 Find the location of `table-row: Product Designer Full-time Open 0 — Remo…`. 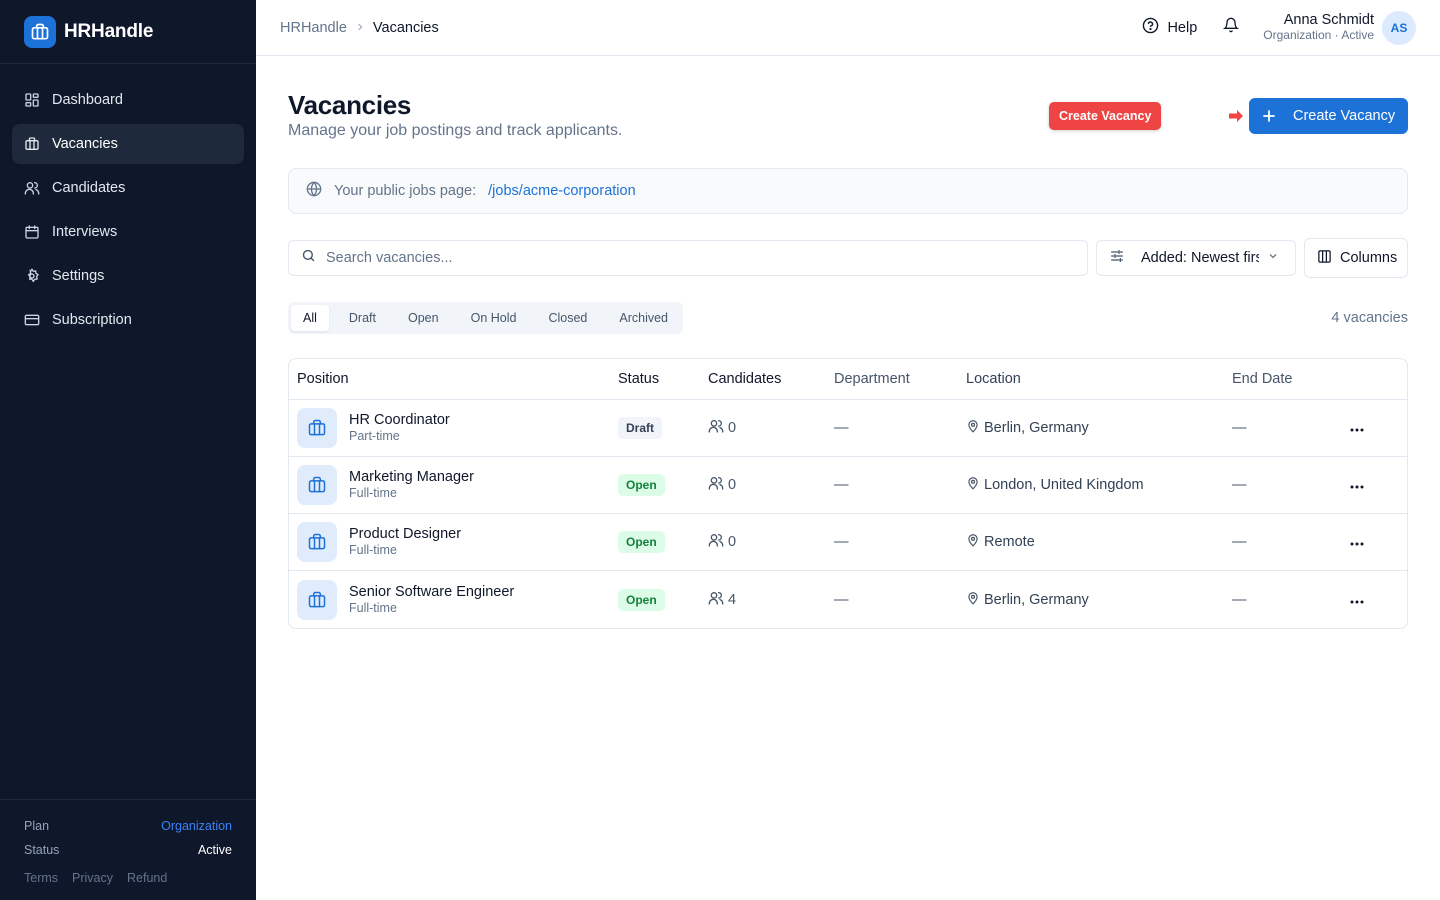

table-row: Product Designer Full-time Open 0 — Remo… is located at coordinates (848, 542).